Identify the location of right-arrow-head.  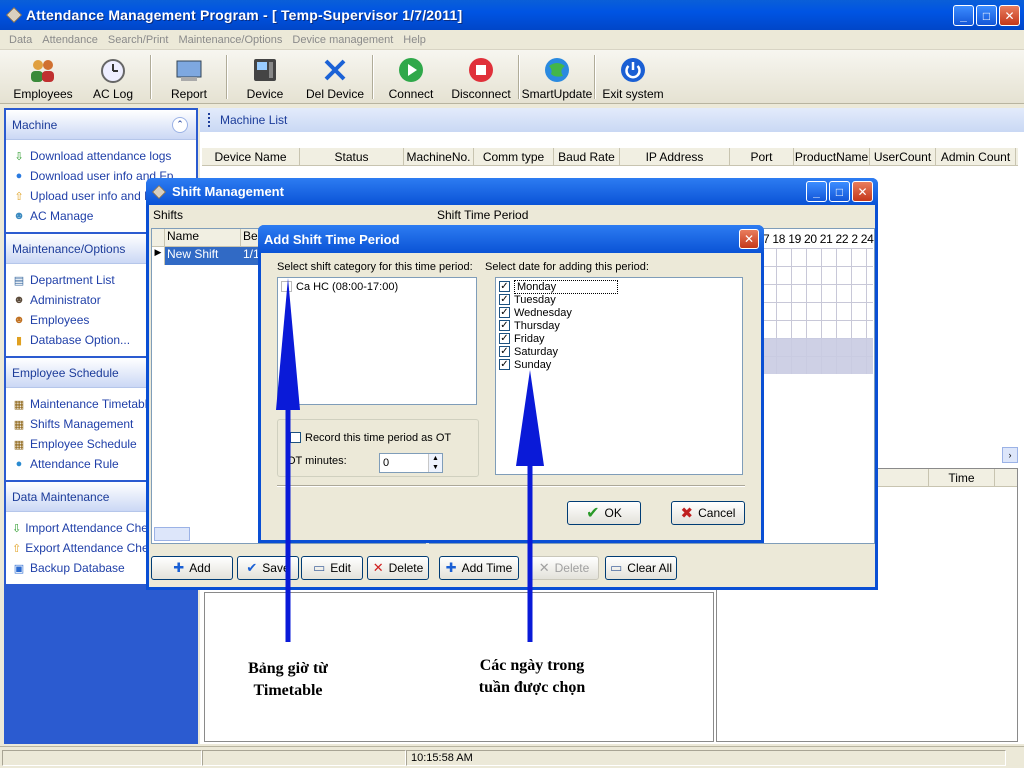
(530, 418).